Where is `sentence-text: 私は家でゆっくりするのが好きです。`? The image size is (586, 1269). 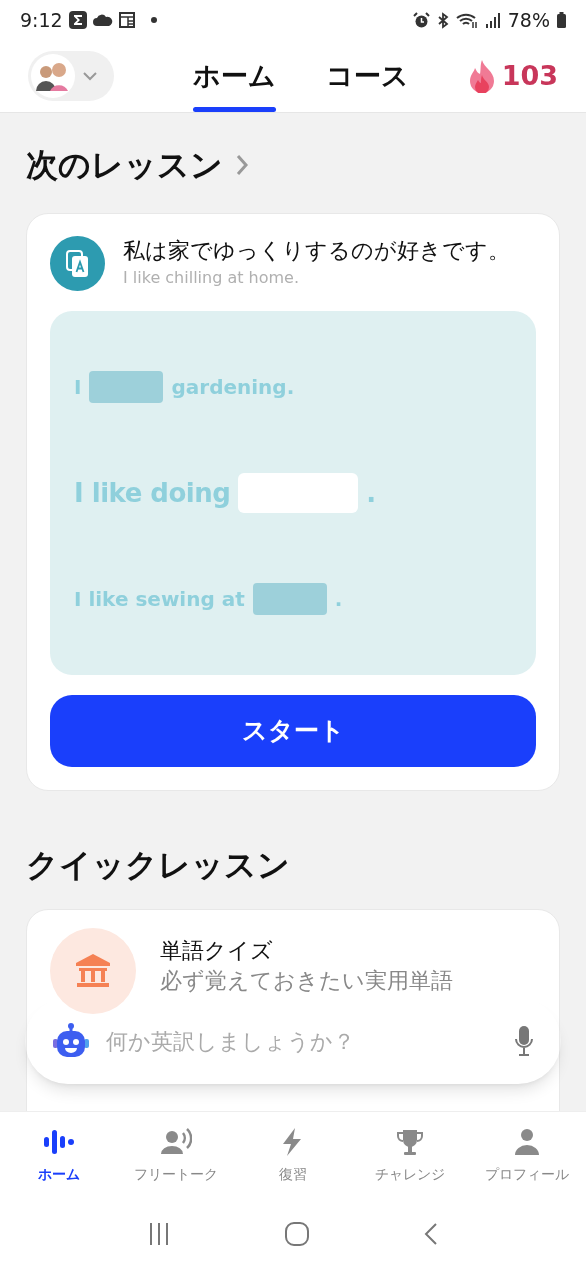
sentence-text: 私は家でゆっくりするのが好きです。 is located at coordinates (316, 251).